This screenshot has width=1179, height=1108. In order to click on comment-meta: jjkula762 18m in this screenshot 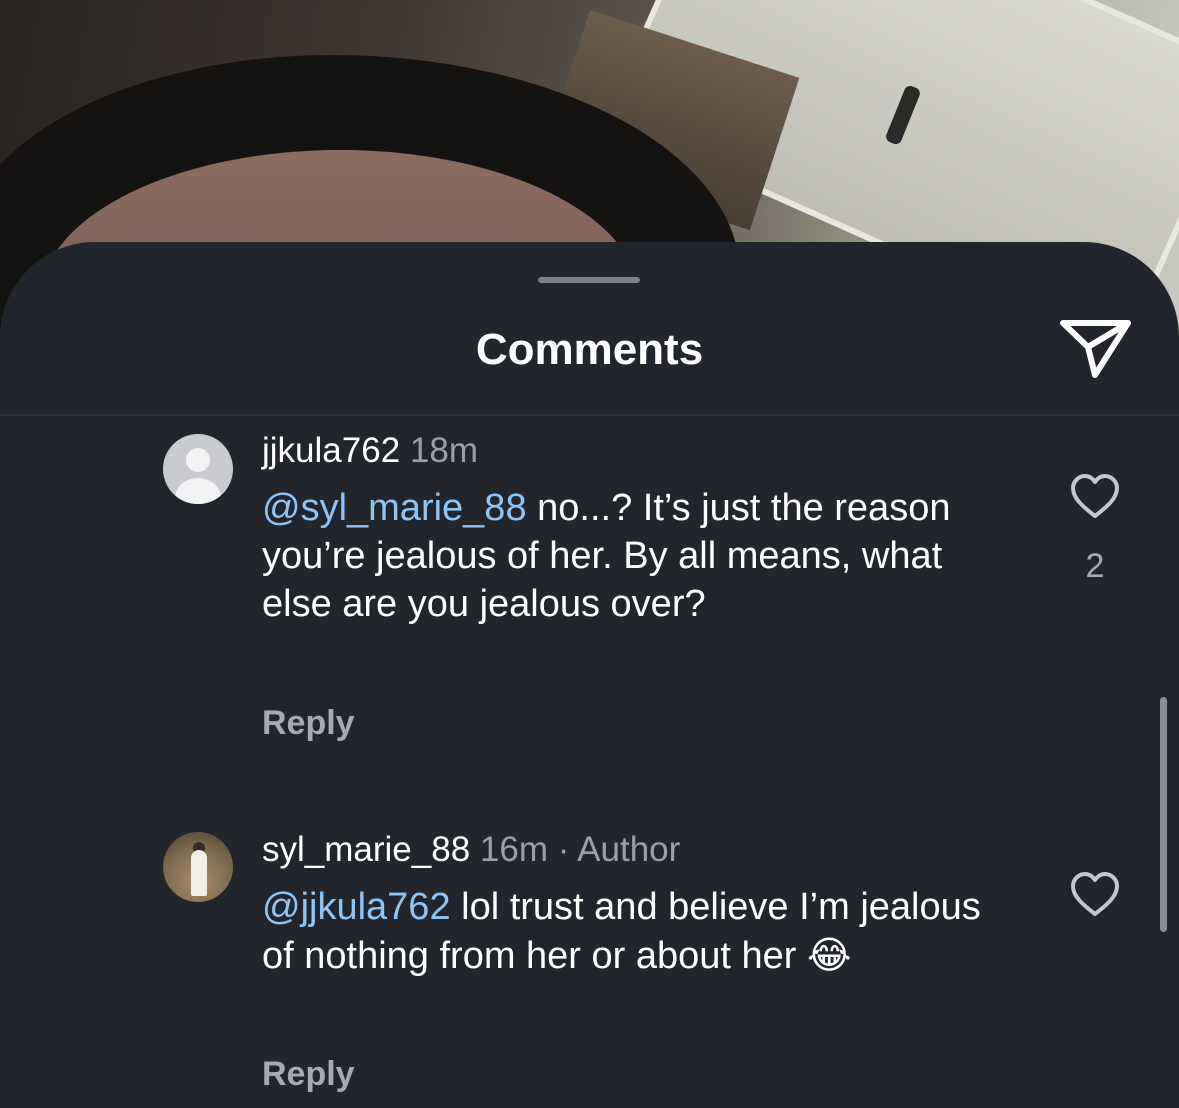, I will do `click(370, 451)`.